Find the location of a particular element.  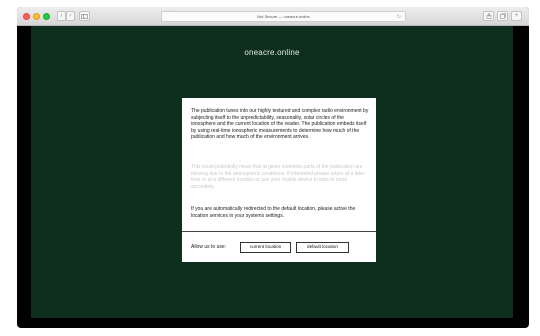

allow-label: Allow us to use: is located at coordinates (209, 247).